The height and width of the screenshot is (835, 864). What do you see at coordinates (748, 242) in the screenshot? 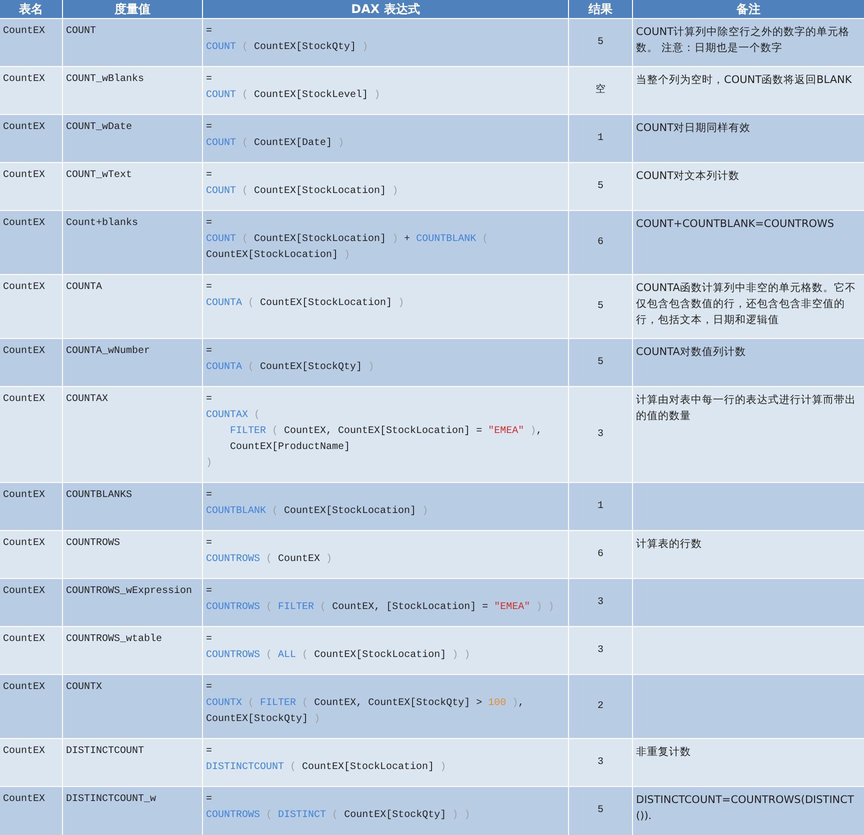
I see `note-cell: COUNT+COUNTBLANK=COUNTROWS` at bounding box center [748, 242].